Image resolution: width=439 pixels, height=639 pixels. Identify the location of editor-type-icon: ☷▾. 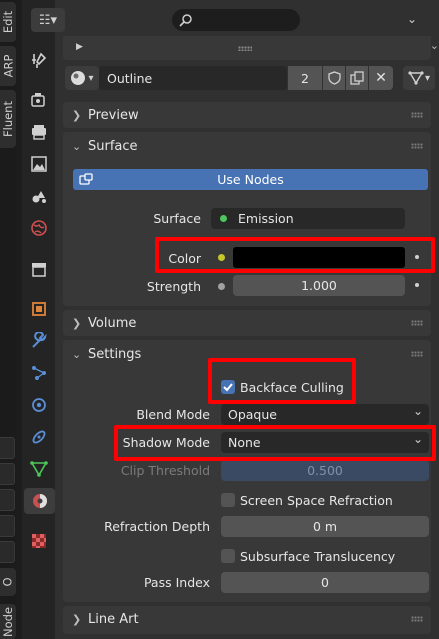
(48, 20).